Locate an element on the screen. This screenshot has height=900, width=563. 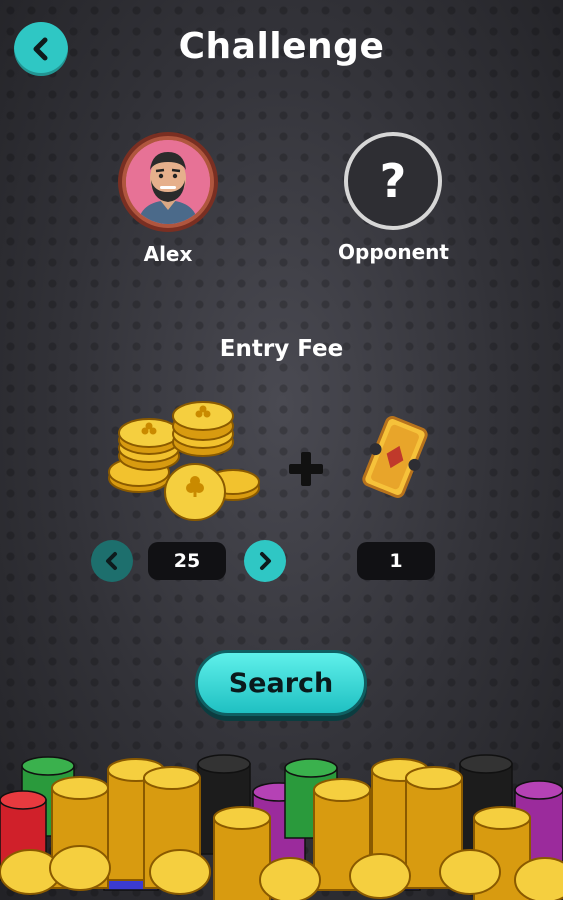
player-name: Alex is located at coordinates (168, 254).